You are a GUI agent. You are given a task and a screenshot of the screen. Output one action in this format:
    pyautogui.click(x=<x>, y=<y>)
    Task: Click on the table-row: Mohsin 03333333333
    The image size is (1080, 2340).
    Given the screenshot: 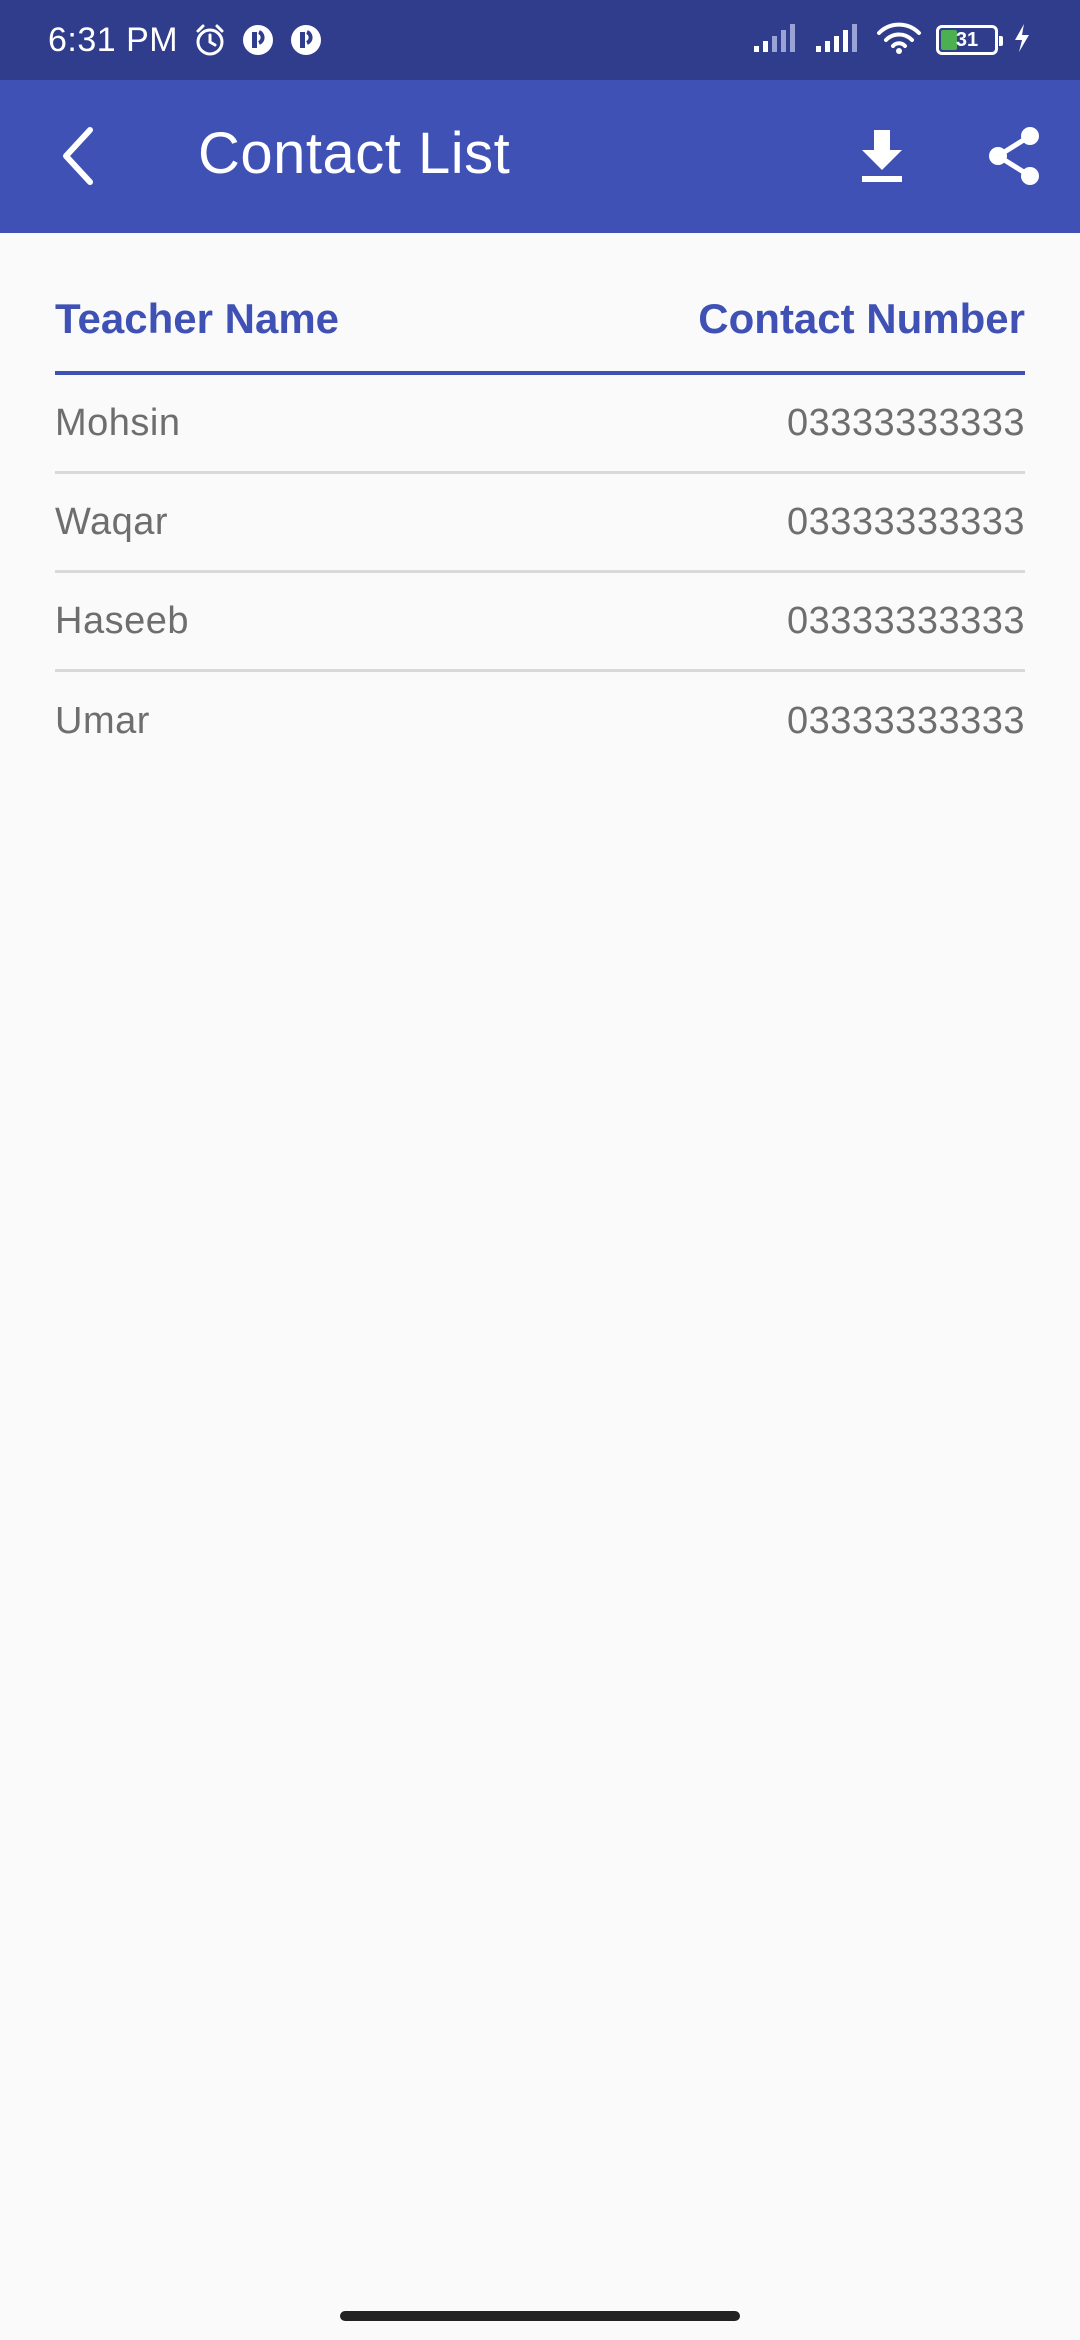 What is the action you would take?
    pyautogui.click(x=540, y=424)
    